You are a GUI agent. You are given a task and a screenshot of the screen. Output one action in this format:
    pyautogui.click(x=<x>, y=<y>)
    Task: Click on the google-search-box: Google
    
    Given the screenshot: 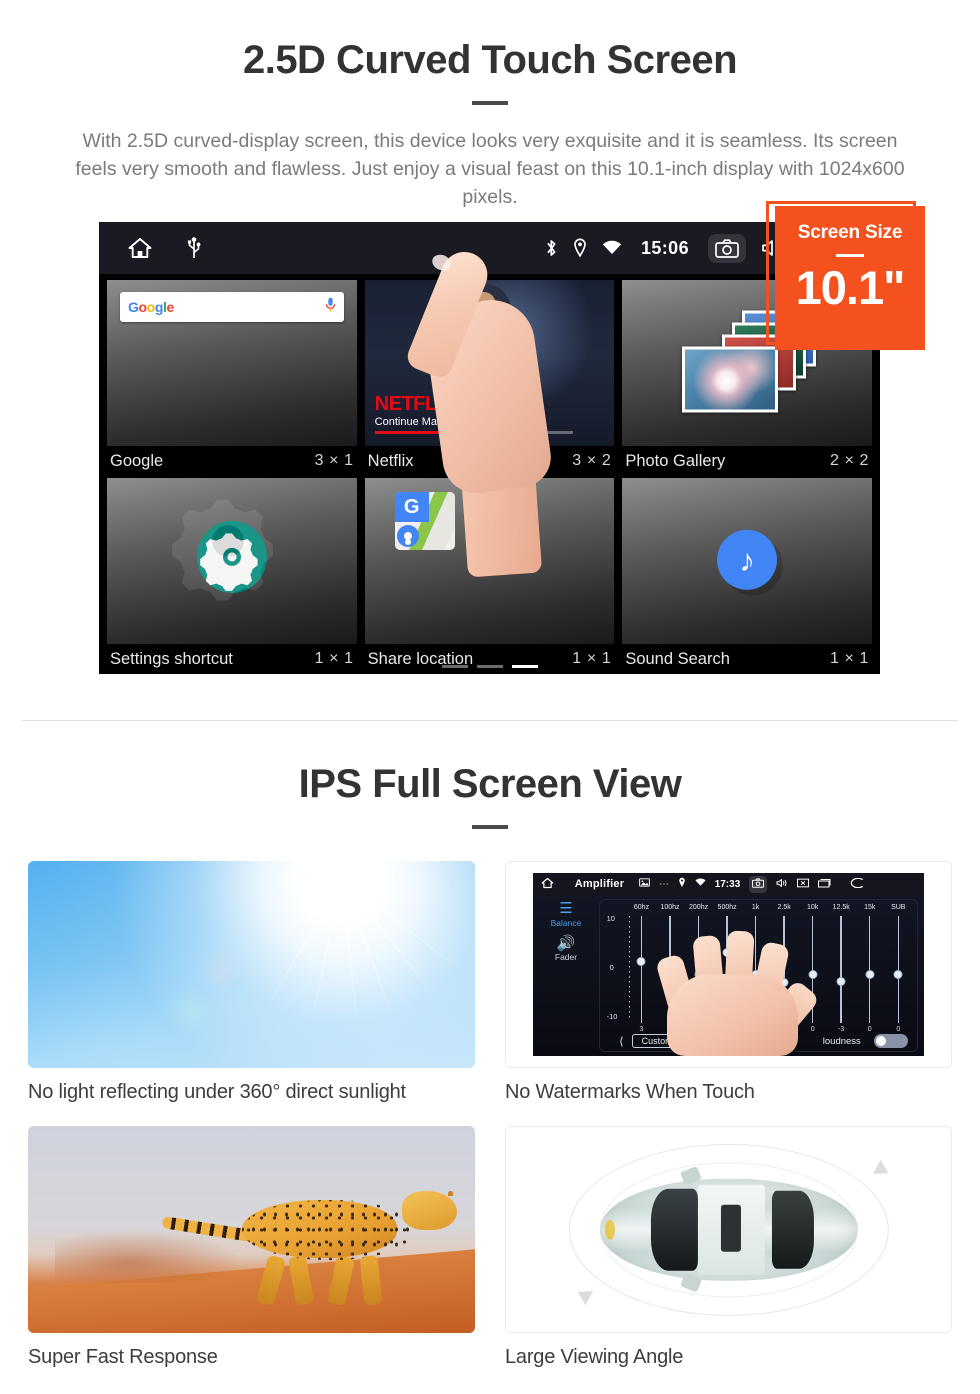 What is the action you would take?
    pyautogui.click(x=232, y=307)
    